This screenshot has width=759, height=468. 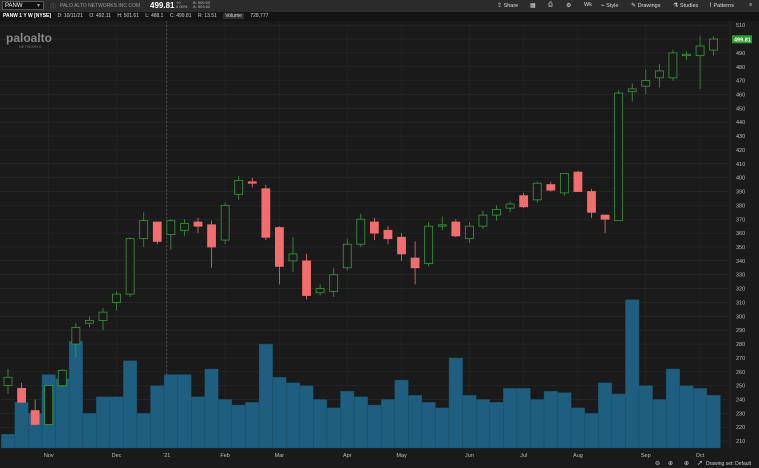 What do you see at coordinates (53, 6) in the screenshot?
I see `info-icon: ⓘ` at bounding box center [53, 6].